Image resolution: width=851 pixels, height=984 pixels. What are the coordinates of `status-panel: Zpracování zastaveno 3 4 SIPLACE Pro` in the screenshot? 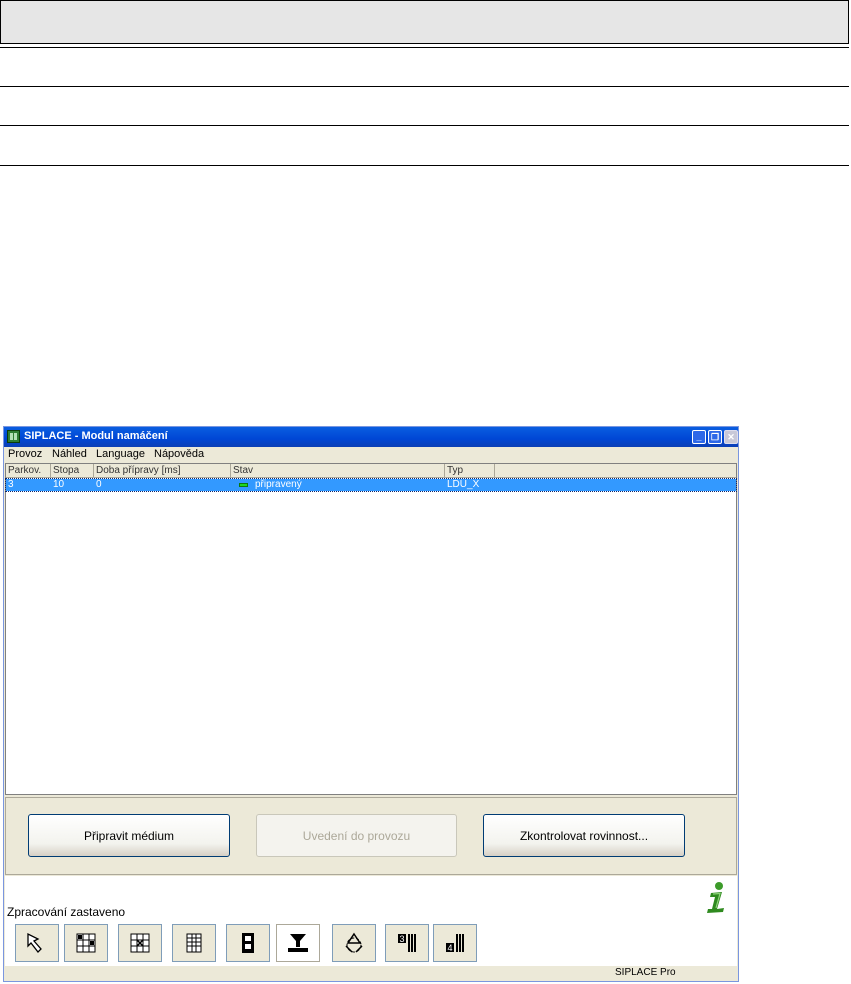 It's located at (371, 928).